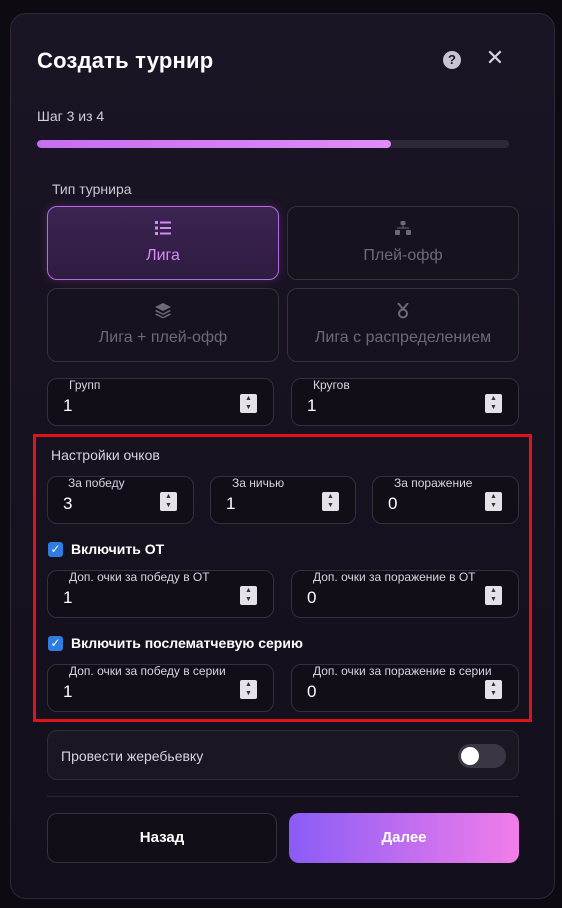 The width and height of the screenshot is (562, 908). I want to click on ot-win-field: Доп. очки за победу в ОТ 1 ▲ ▼, so click(160, 594).